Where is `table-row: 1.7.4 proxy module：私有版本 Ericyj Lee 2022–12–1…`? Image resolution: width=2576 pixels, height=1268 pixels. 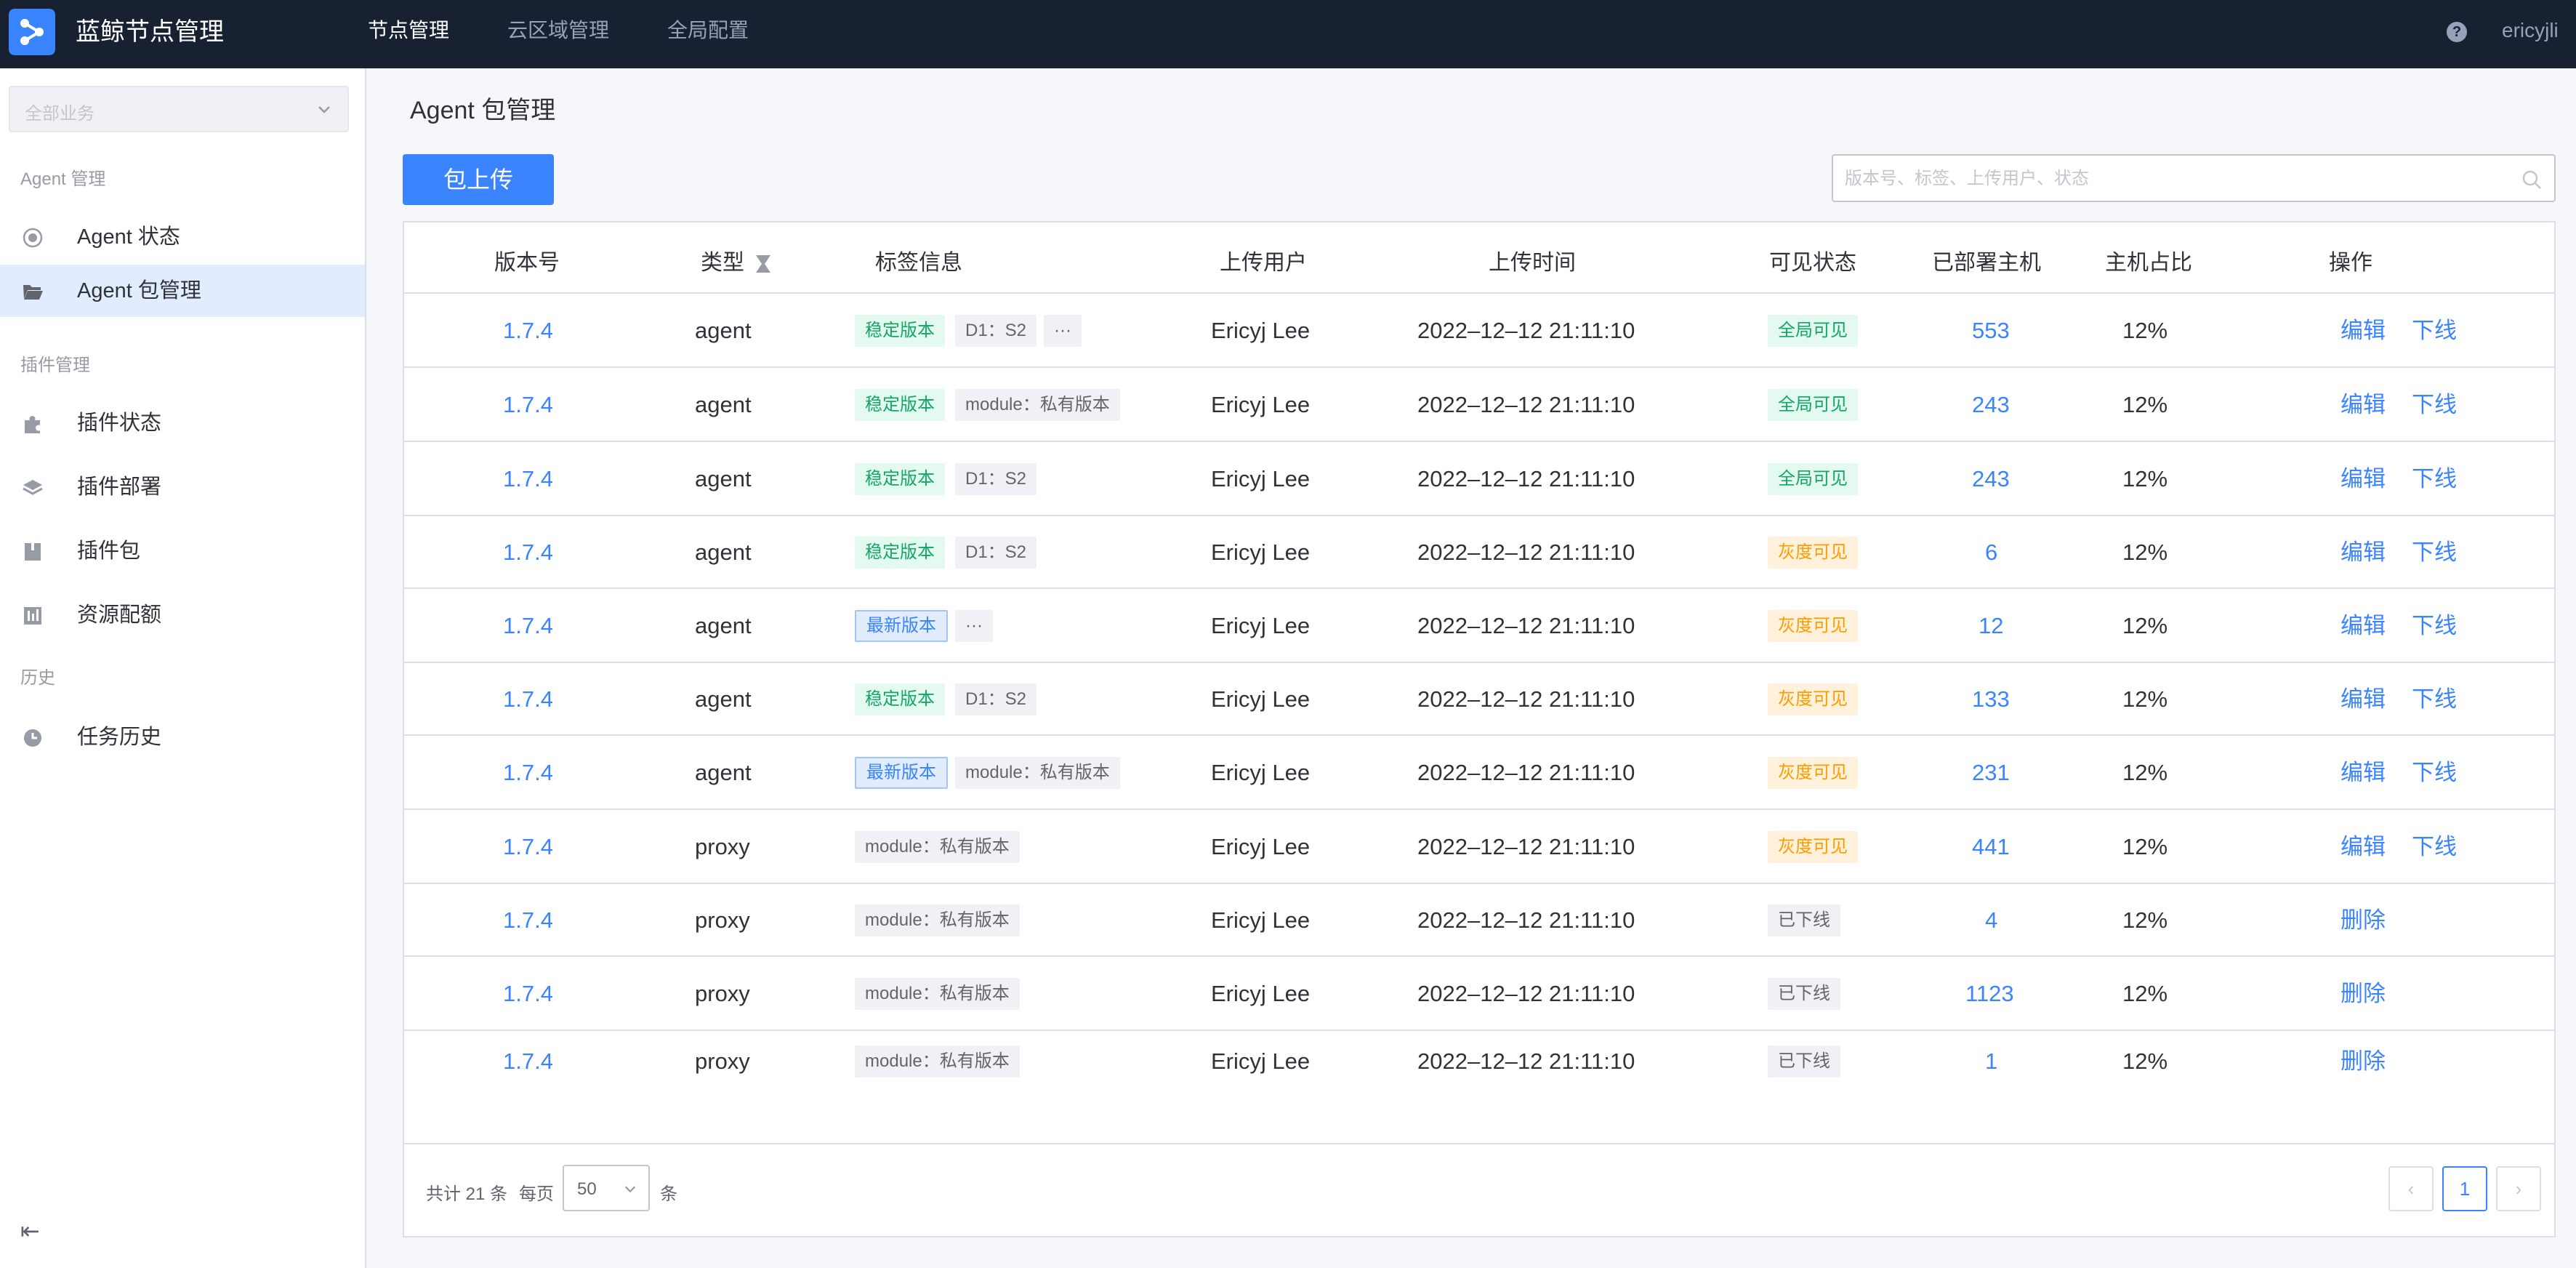 table-row: 1.7.4 proxy module：私有版本 Ericyj Lee 2022–12–1… is located at coordinates (1479, 993).